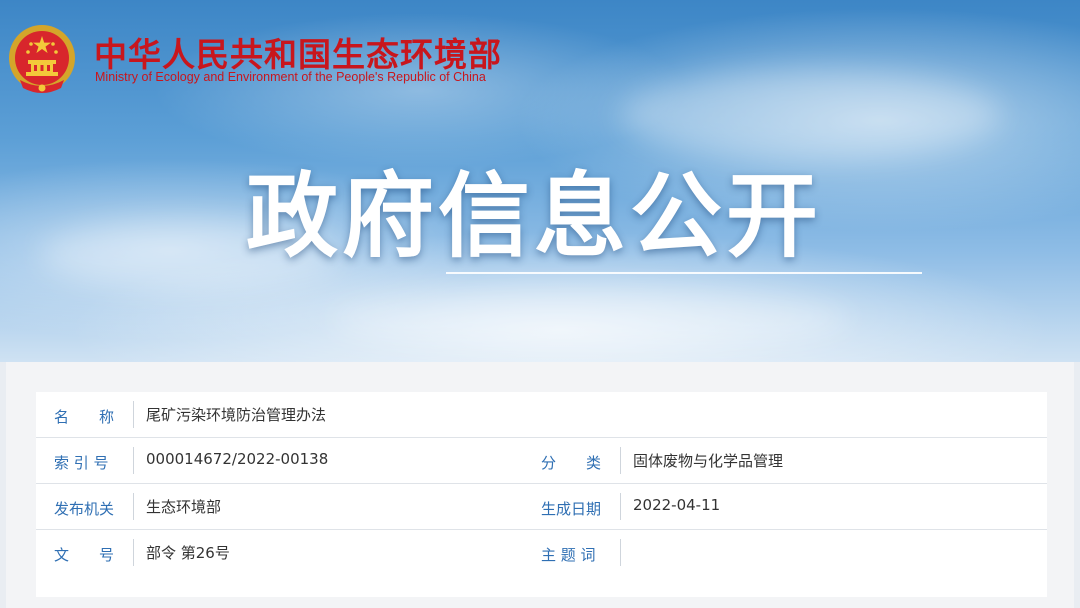  Describe the element at coordinates (534, 216) in the screenshot. I see `page-title: 政府信息公开` at that location.